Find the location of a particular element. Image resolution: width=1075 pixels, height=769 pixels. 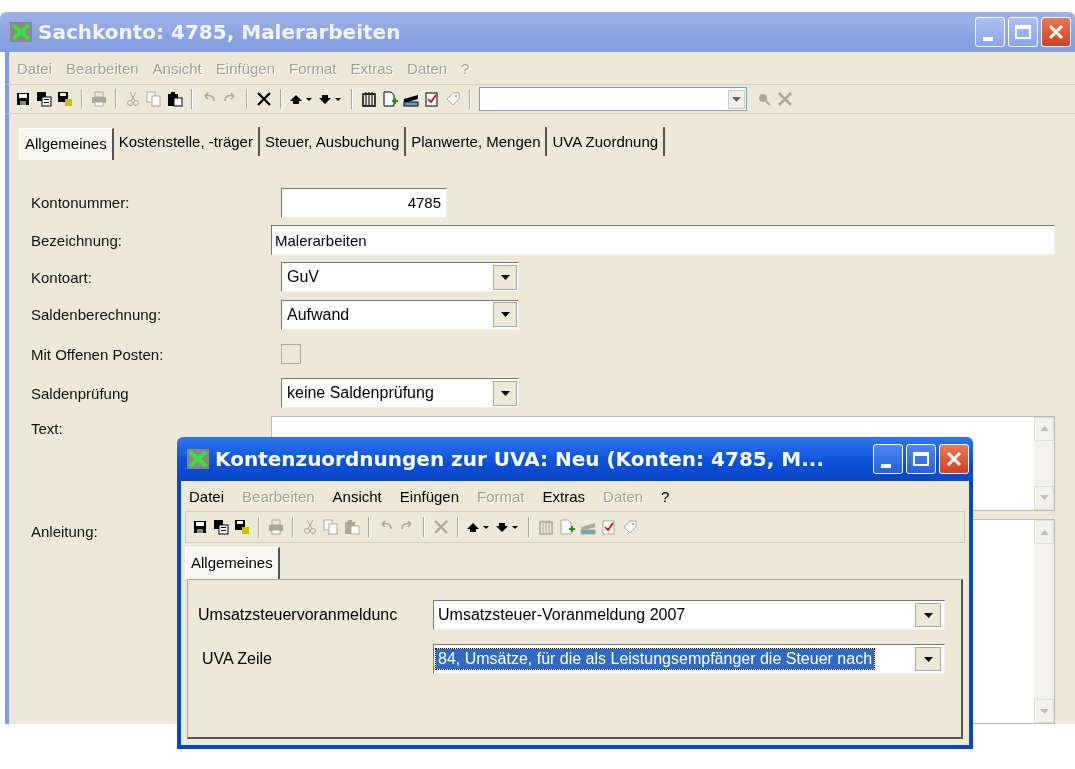

field-label: Kontonummer: is located at coordinates (80, 203).